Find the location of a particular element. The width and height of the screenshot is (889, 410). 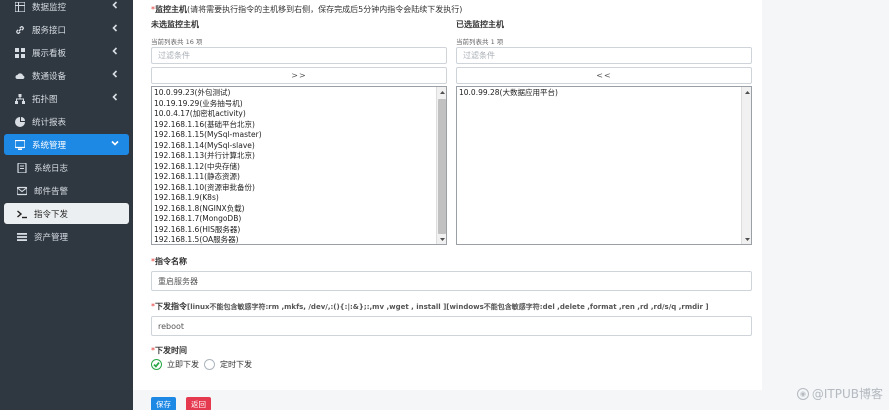

command-input: reboot is located at coordinates (451, 326).